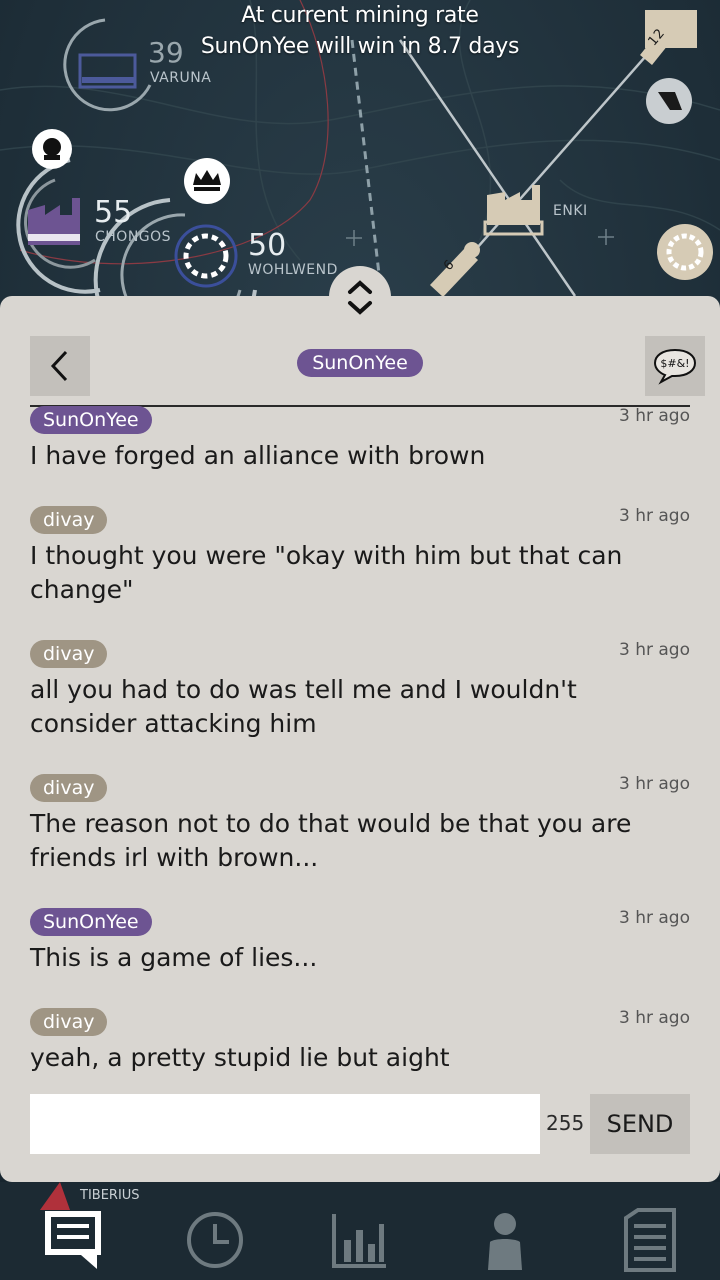  What do you see at coordinates (181, 78) in the screenshot?
I see `star-varuna-label: VARUNA` at bounding box center [181, 78].